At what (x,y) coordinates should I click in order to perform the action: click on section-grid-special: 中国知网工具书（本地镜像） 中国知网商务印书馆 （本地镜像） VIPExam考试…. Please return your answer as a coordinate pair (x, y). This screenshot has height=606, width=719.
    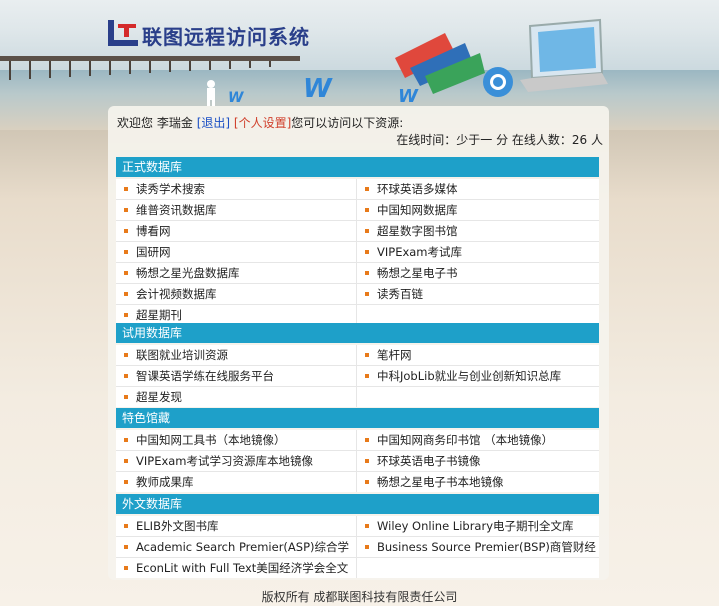
    Looking at the image, I should click on (357, 461).